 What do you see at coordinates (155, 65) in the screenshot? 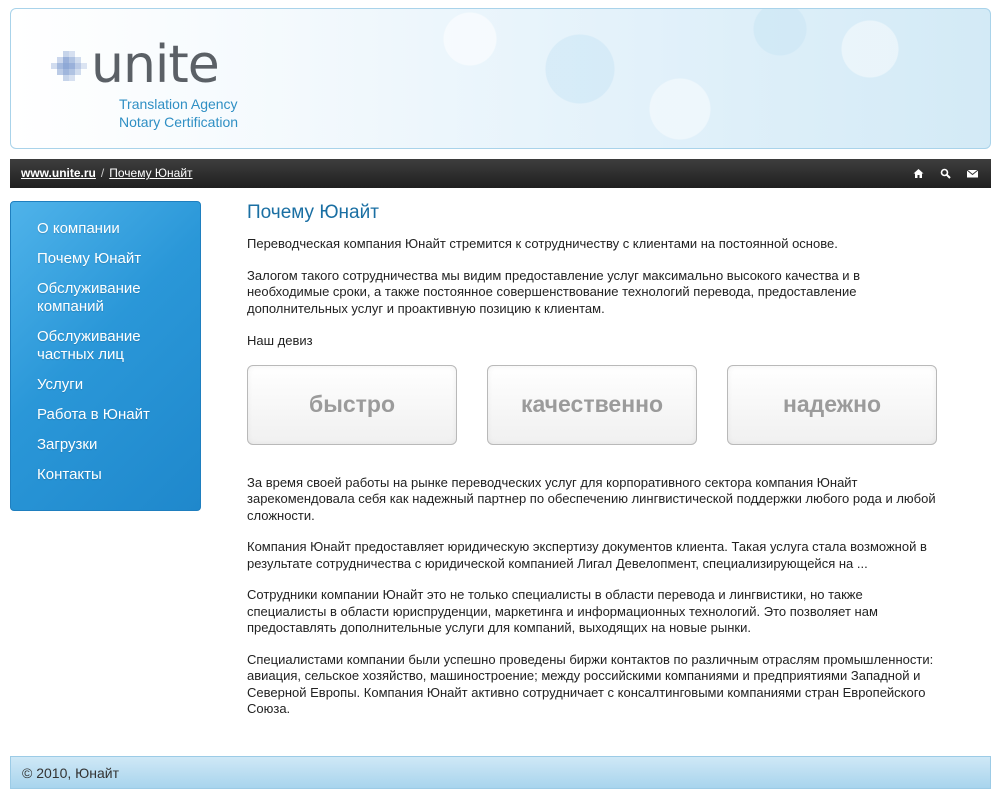
I see `logo-wordmark: unite` at bounding box center [155, 65].